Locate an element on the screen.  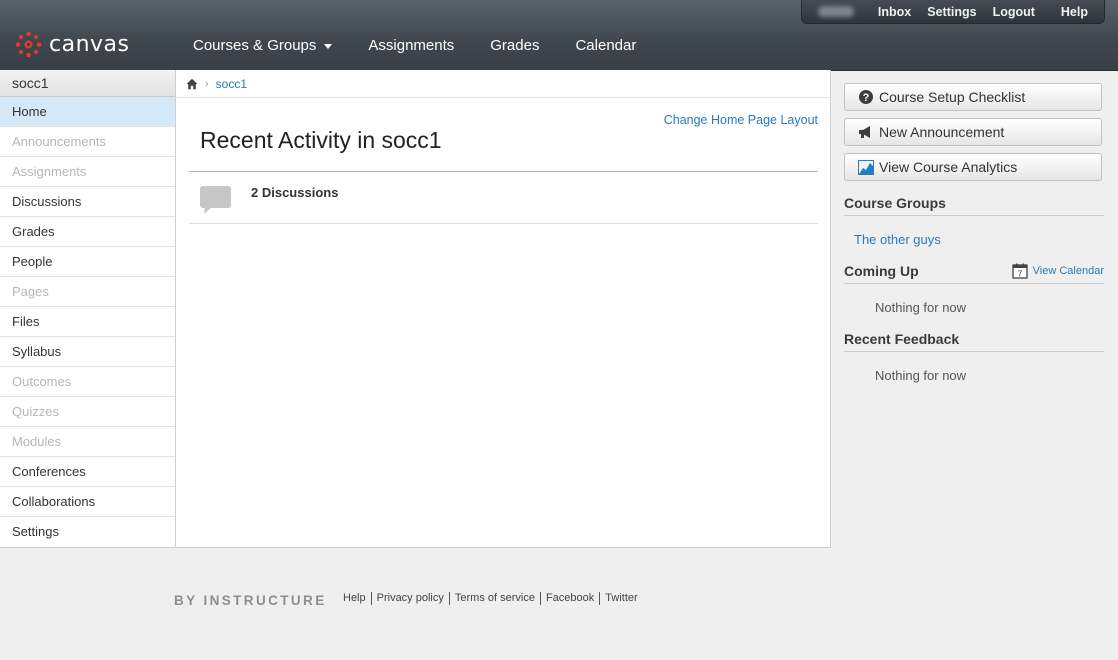
calendar-icon: 7 is located at coordinates (1020, 271).